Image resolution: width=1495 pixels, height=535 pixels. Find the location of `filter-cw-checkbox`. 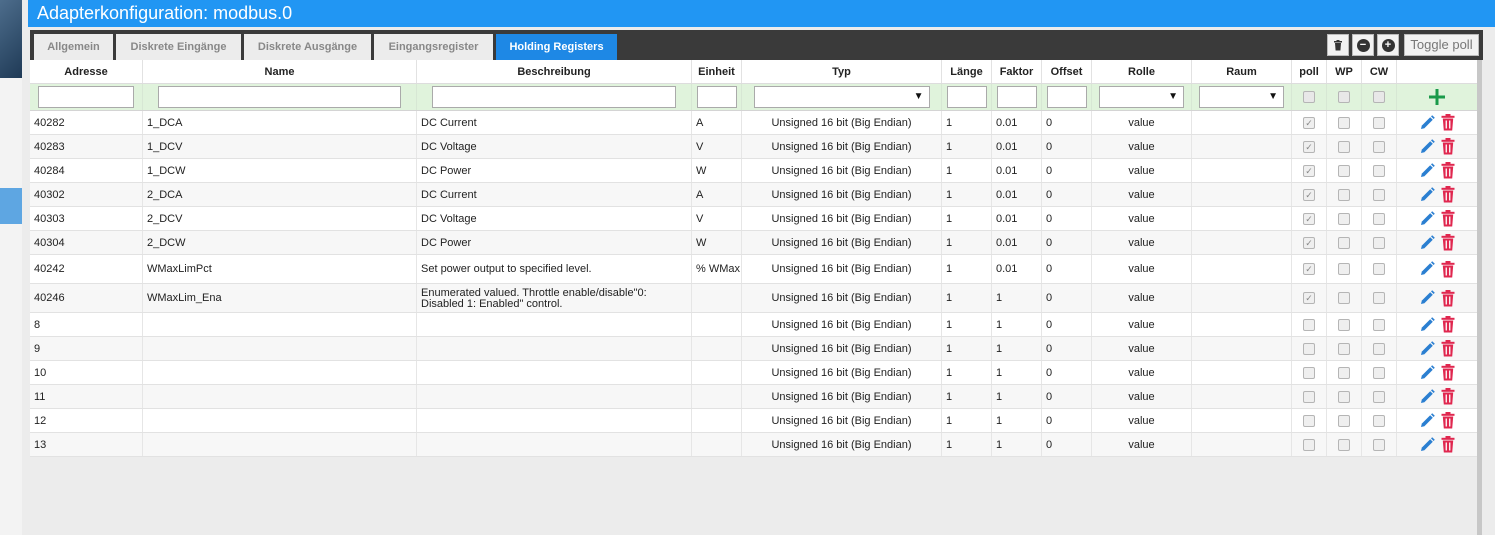

filter-cw-checkbox is located at coordinates (1379, 97).